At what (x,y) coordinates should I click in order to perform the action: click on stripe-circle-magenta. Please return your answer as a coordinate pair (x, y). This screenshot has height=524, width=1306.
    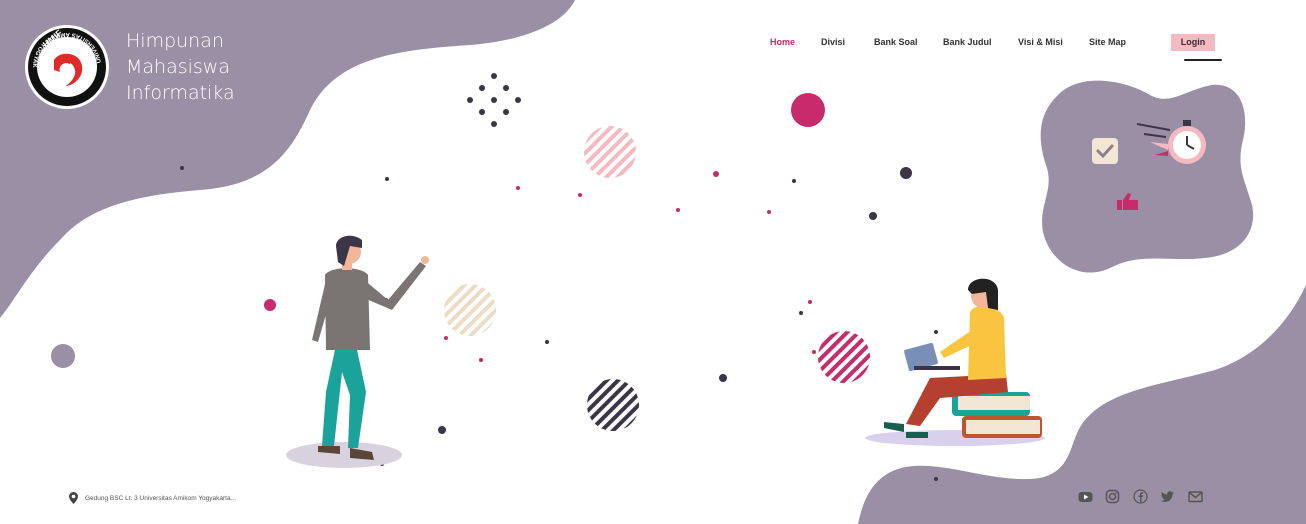
    Looking at the image, I should click on (844, 357).